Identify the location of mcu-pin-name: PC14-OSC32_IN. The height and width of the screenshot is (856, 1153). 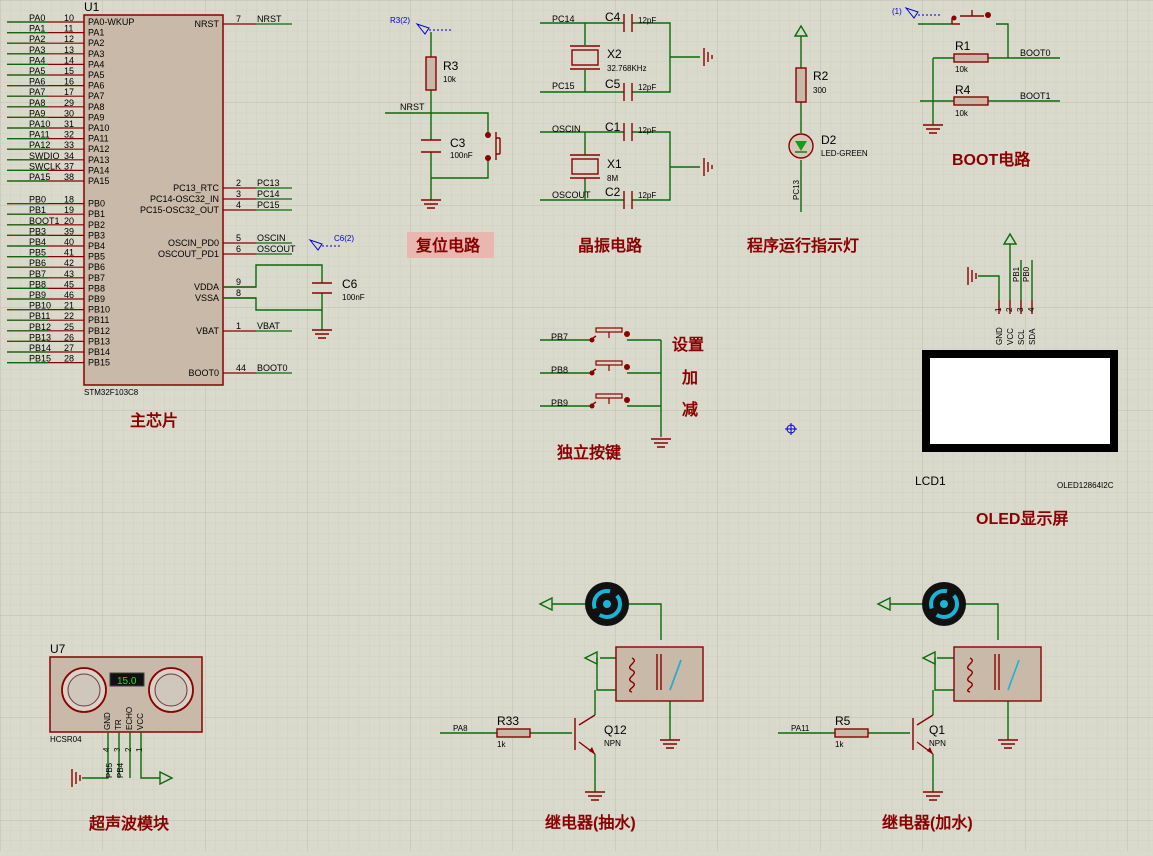
(184, 199).